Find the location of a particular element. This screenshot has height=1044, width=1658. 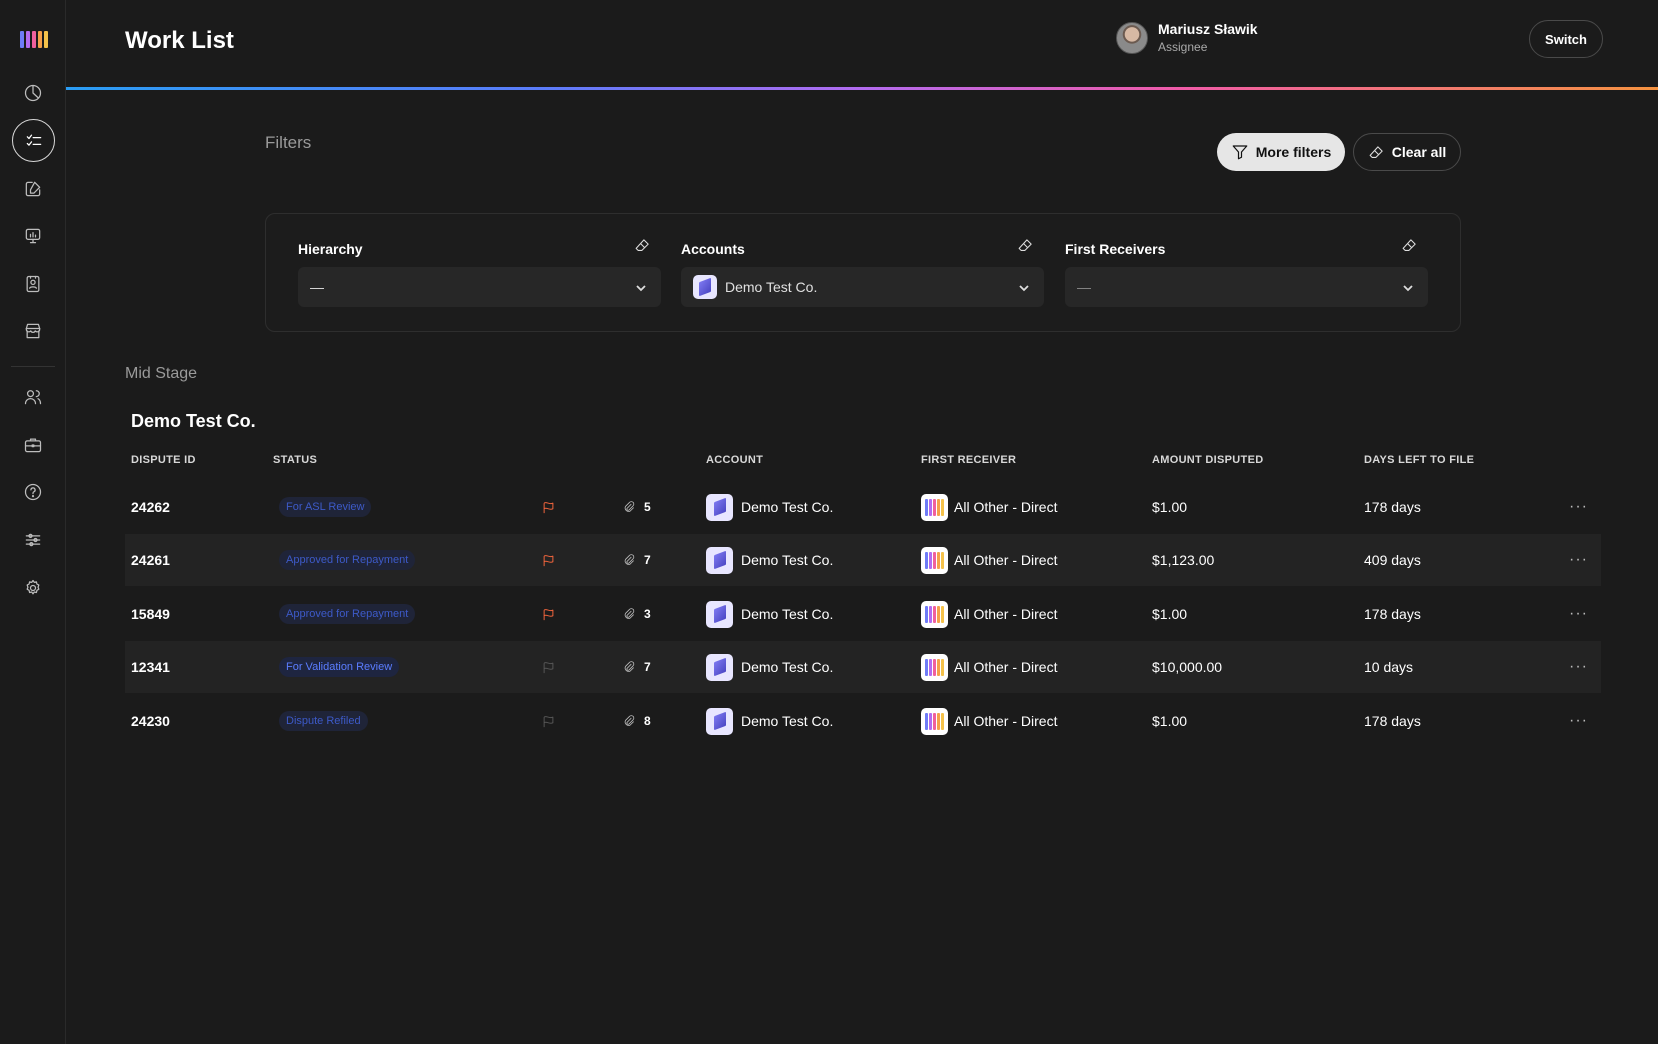

dispute-id: 15849 is located at coordinates (150, 614).